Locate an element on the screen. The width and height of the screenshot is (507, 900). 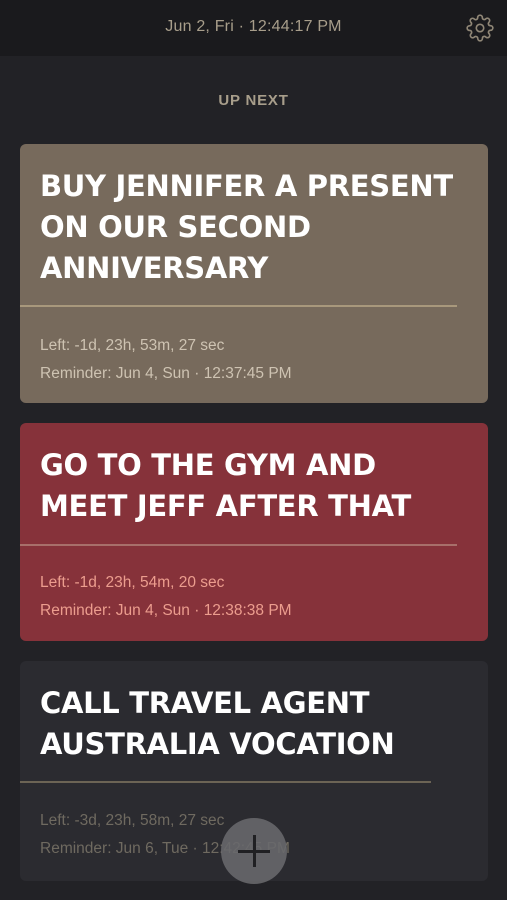
add-reminder-button is located at coordinates (254, 851).